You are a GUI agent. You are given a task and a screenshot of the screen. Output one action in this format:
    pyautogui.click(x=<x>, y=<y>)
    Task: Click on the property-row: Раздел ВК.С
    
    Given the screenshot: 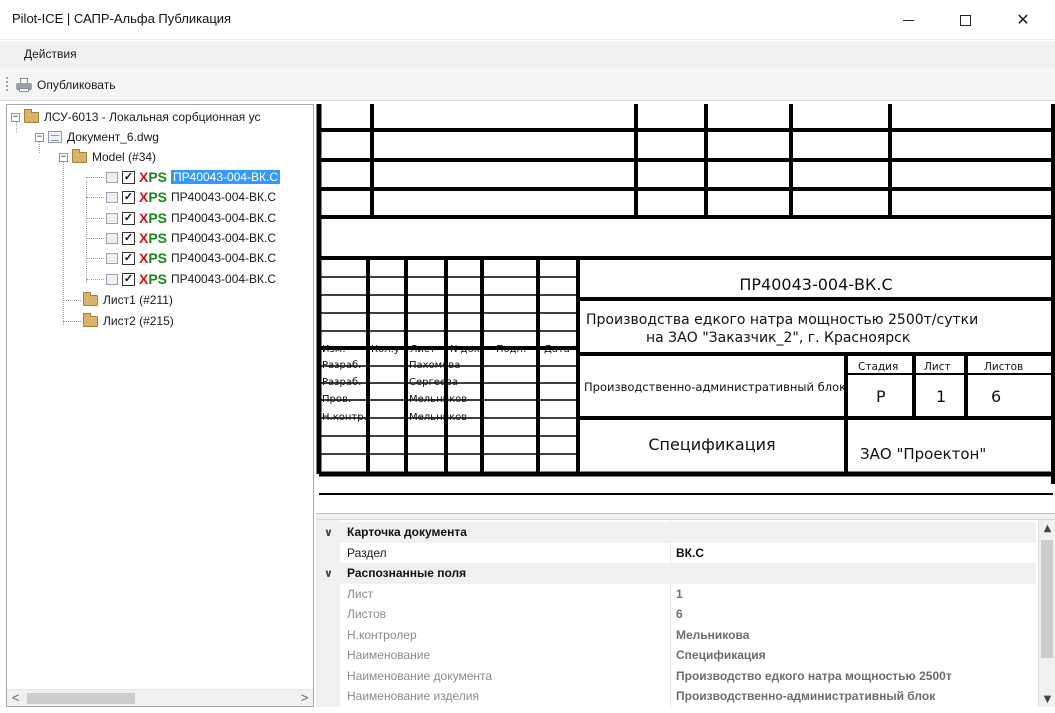 What is the action you would take?
    pyautogui.click(x=676, y=553)
    